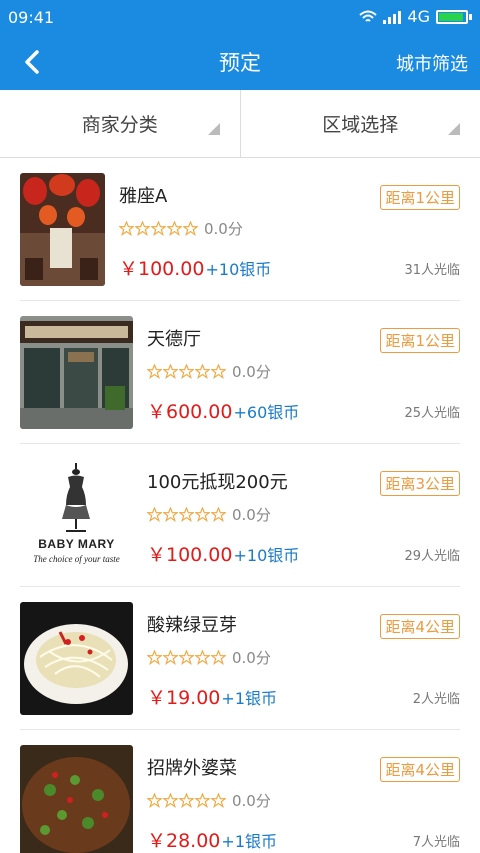 The height and width of the screenshot is (853, 480). Describe the element at coordinates (190, 412) in the screenshot. I see `price-value: ￥600.00` at that location.